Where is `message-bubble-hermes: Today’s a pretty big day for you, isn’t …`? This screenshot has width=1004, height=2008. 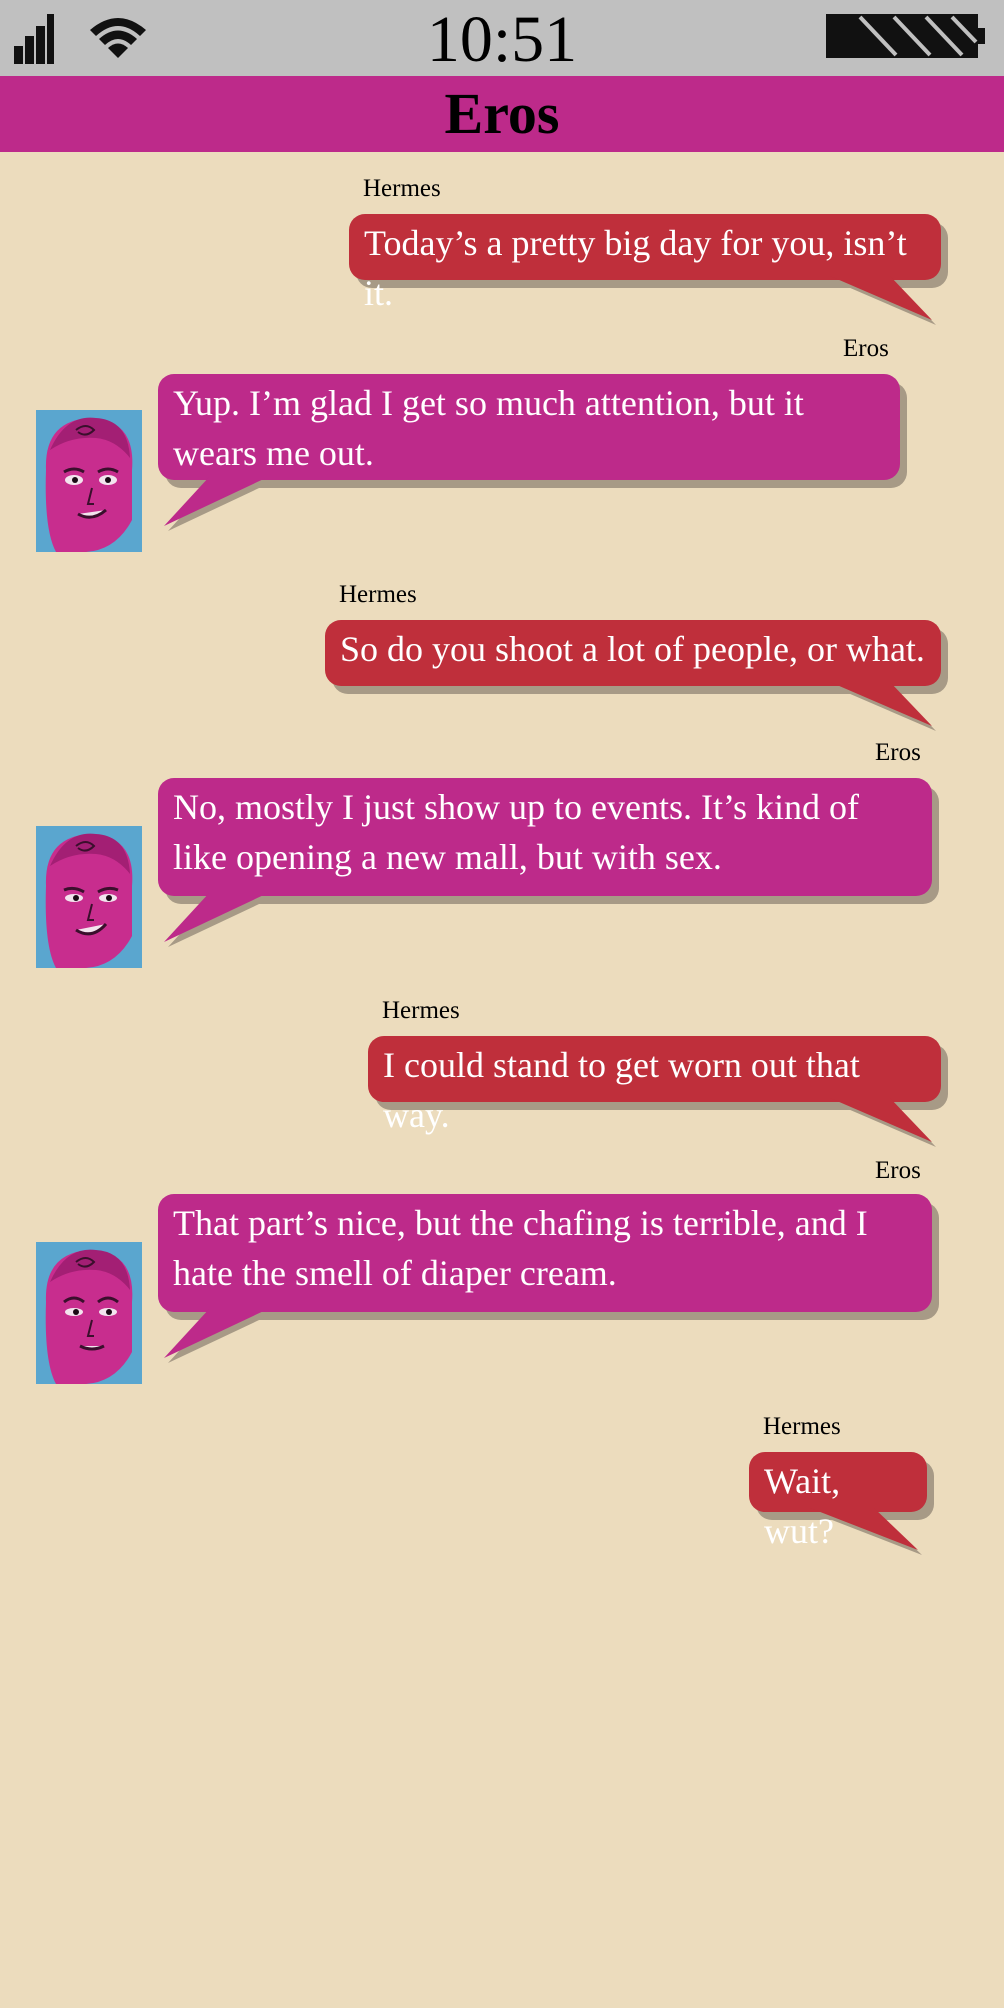
message-bubble-hermes: Today’s a pretty big day for you, isn’t … is located at coordinates (645, 263).